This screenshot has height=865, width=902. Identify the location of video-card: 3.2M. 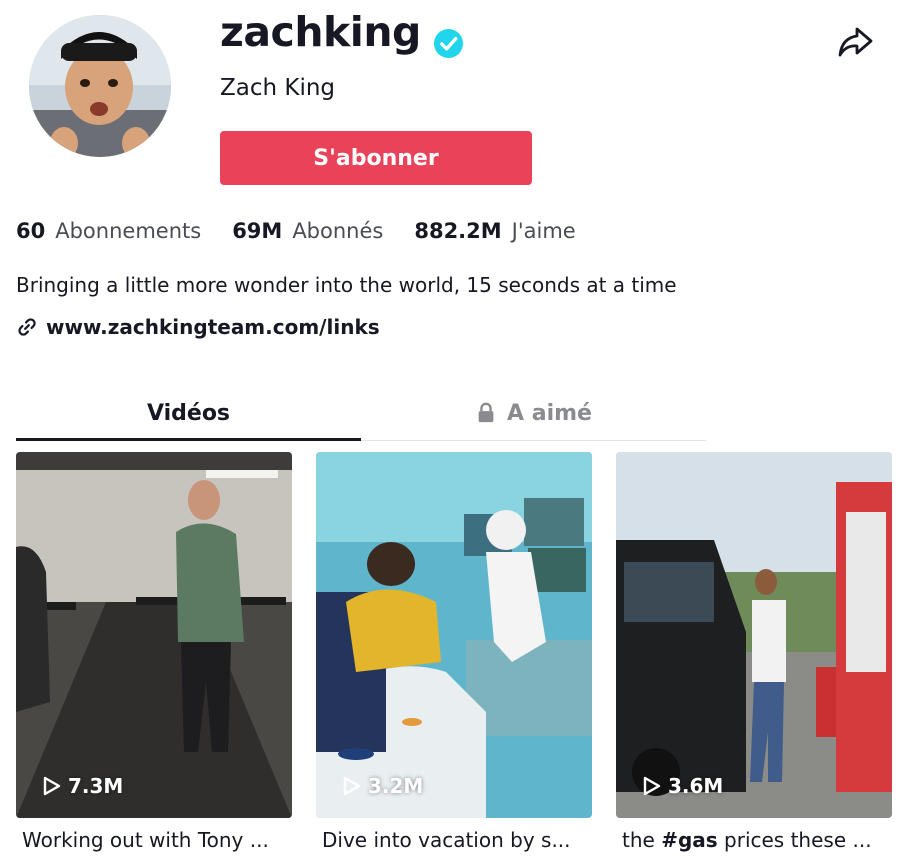
(454, 635).